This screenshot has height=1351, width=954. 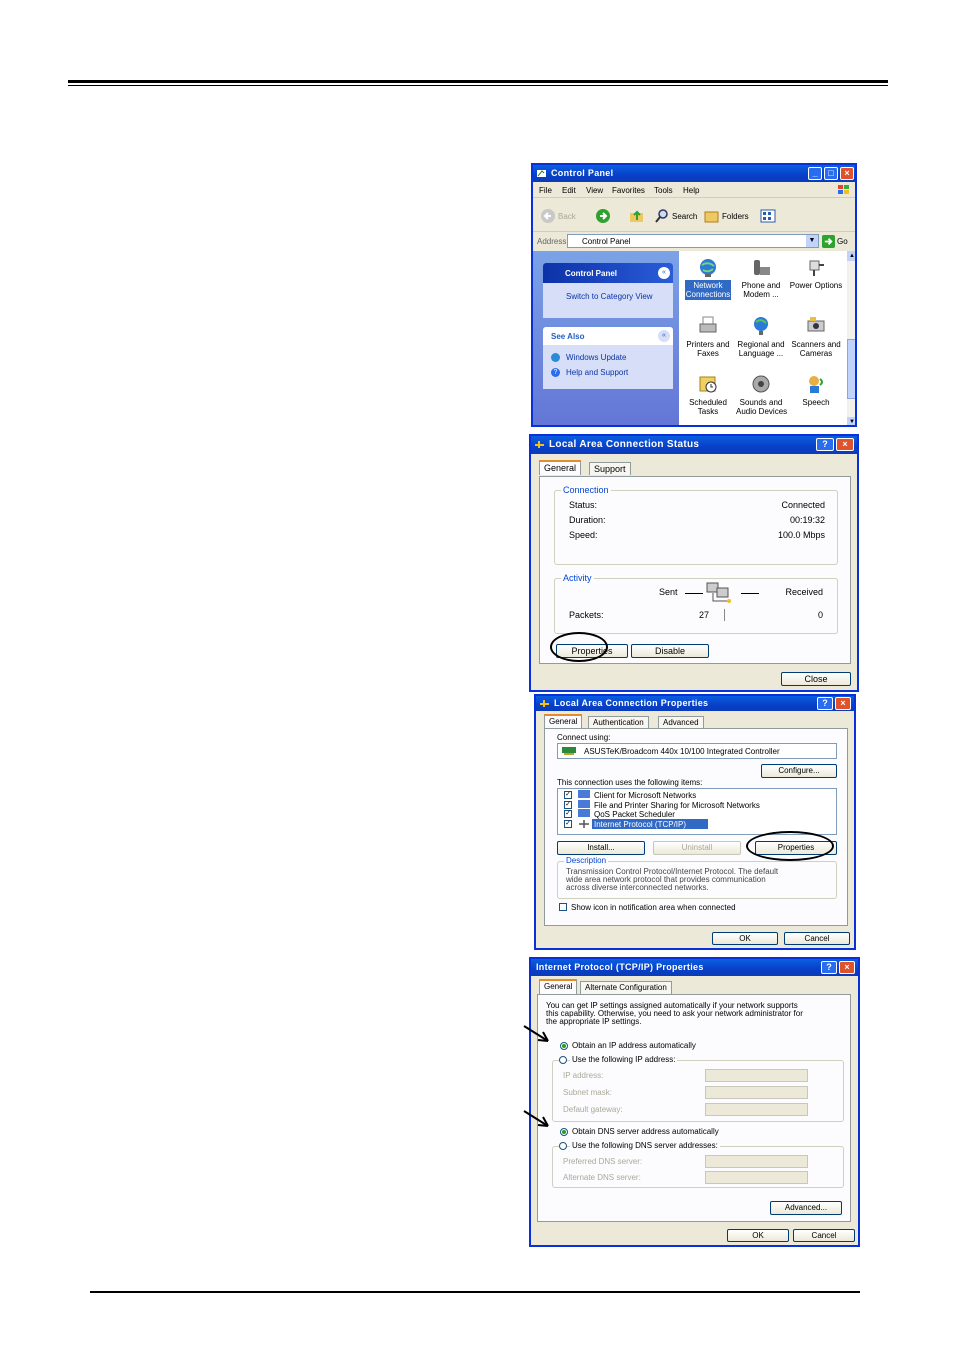 What do you see at coordinates (545, 190) in the screenshot?
I see `menu-file: File` at bounding box center [545, 190].